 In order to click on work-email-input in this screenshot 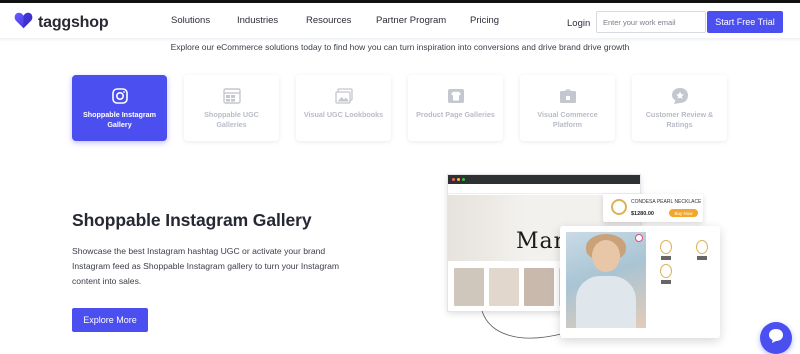, I will do `click(651, 22)`.